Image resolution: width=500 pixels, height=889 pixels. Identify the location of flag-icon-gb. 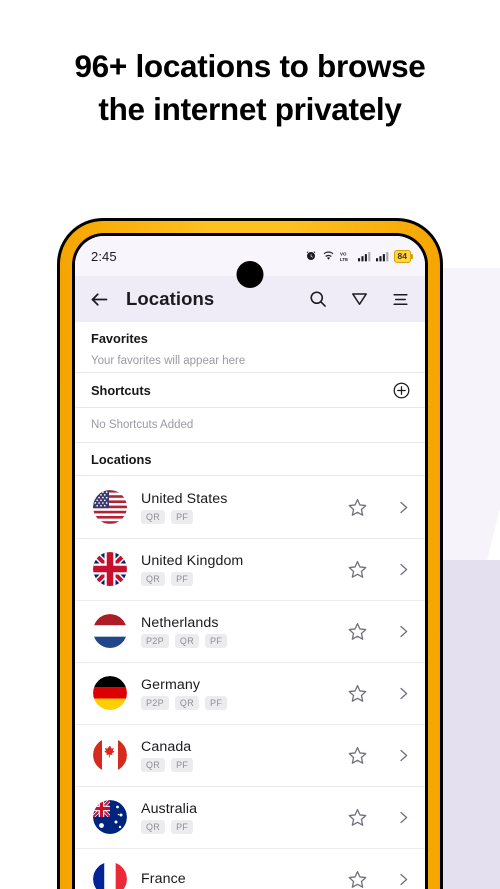
(110, 569).